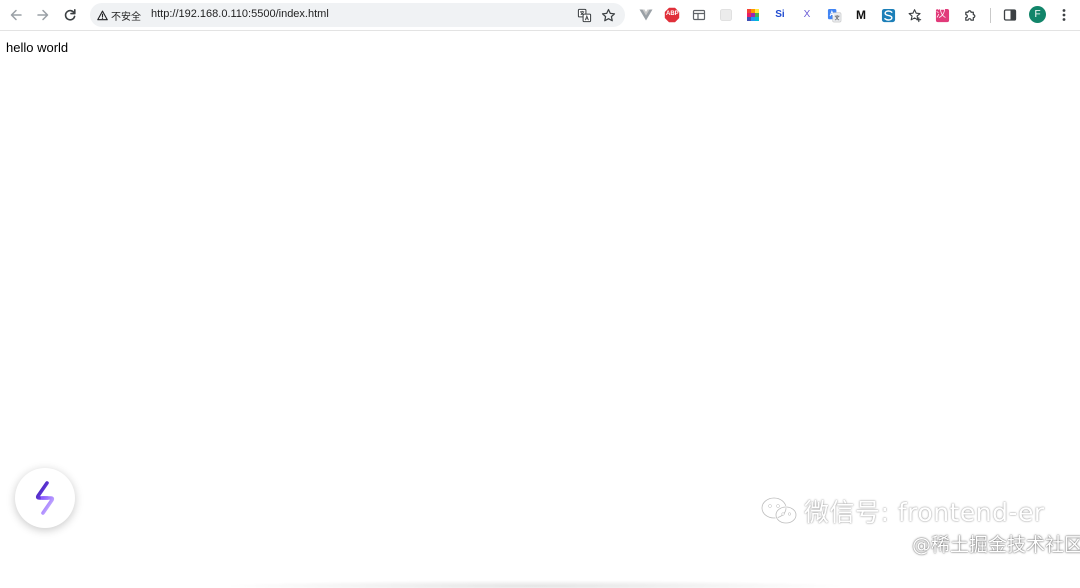 This screenshot has width=1080, height=588. Describe the element at coordinates (996, 545) in the screenshot. I see `juejin-watermark: @稀土掘金技术社区` at that location.